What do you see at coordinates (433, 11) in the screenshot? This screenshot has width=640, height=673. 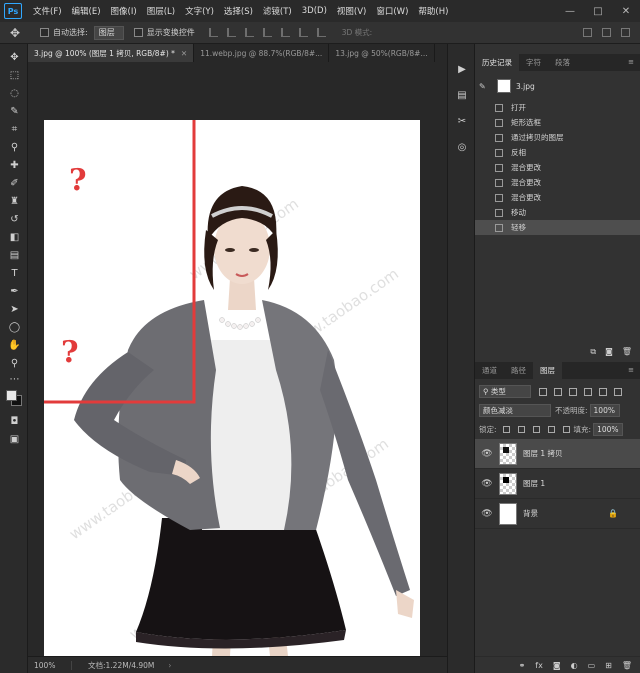 I see `menu-help: 帮助(H)` at bounding box center [433, 11].